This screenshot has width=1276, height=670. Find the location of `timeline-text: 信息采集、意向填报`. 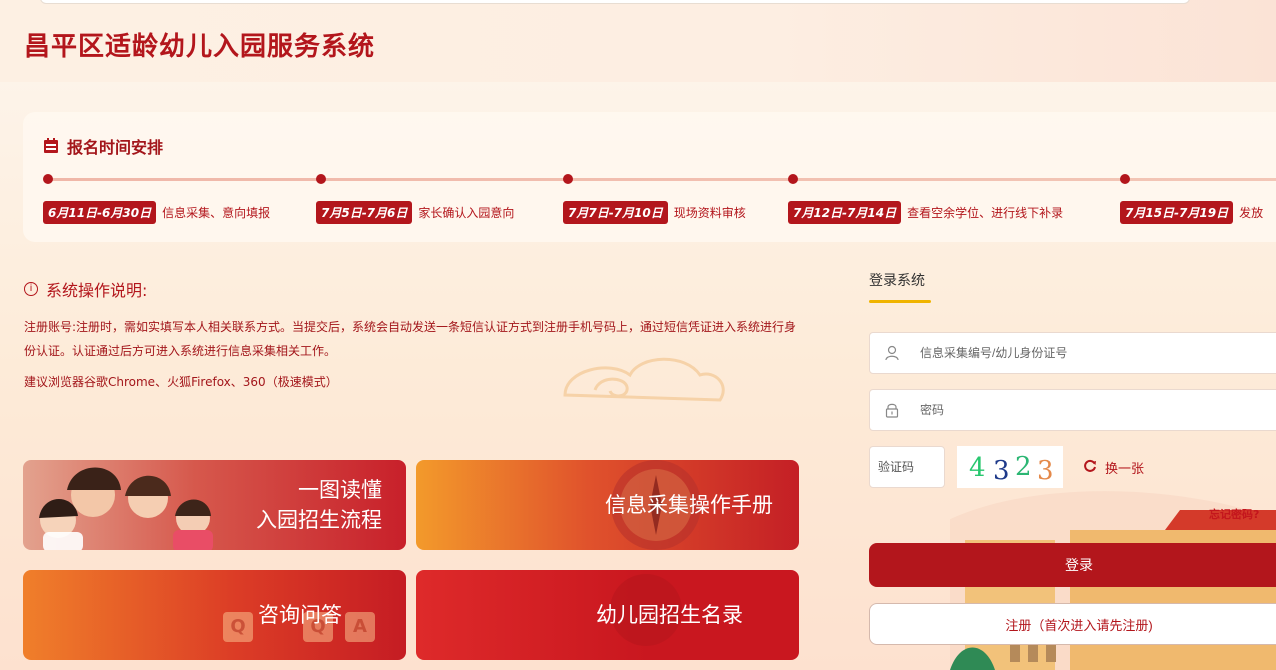

timeline-text: 信息采集、意向填报 is located at coordinates (216, 213).